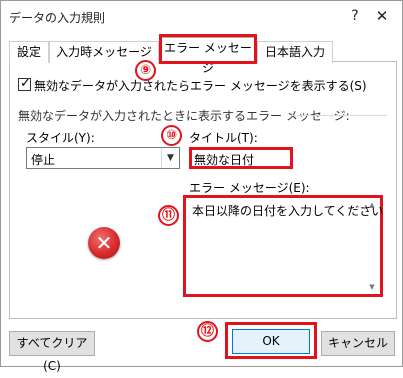  Describe the element at coordinates (355, 16) in the screenshot. I see `help-icon: ?` at that location.